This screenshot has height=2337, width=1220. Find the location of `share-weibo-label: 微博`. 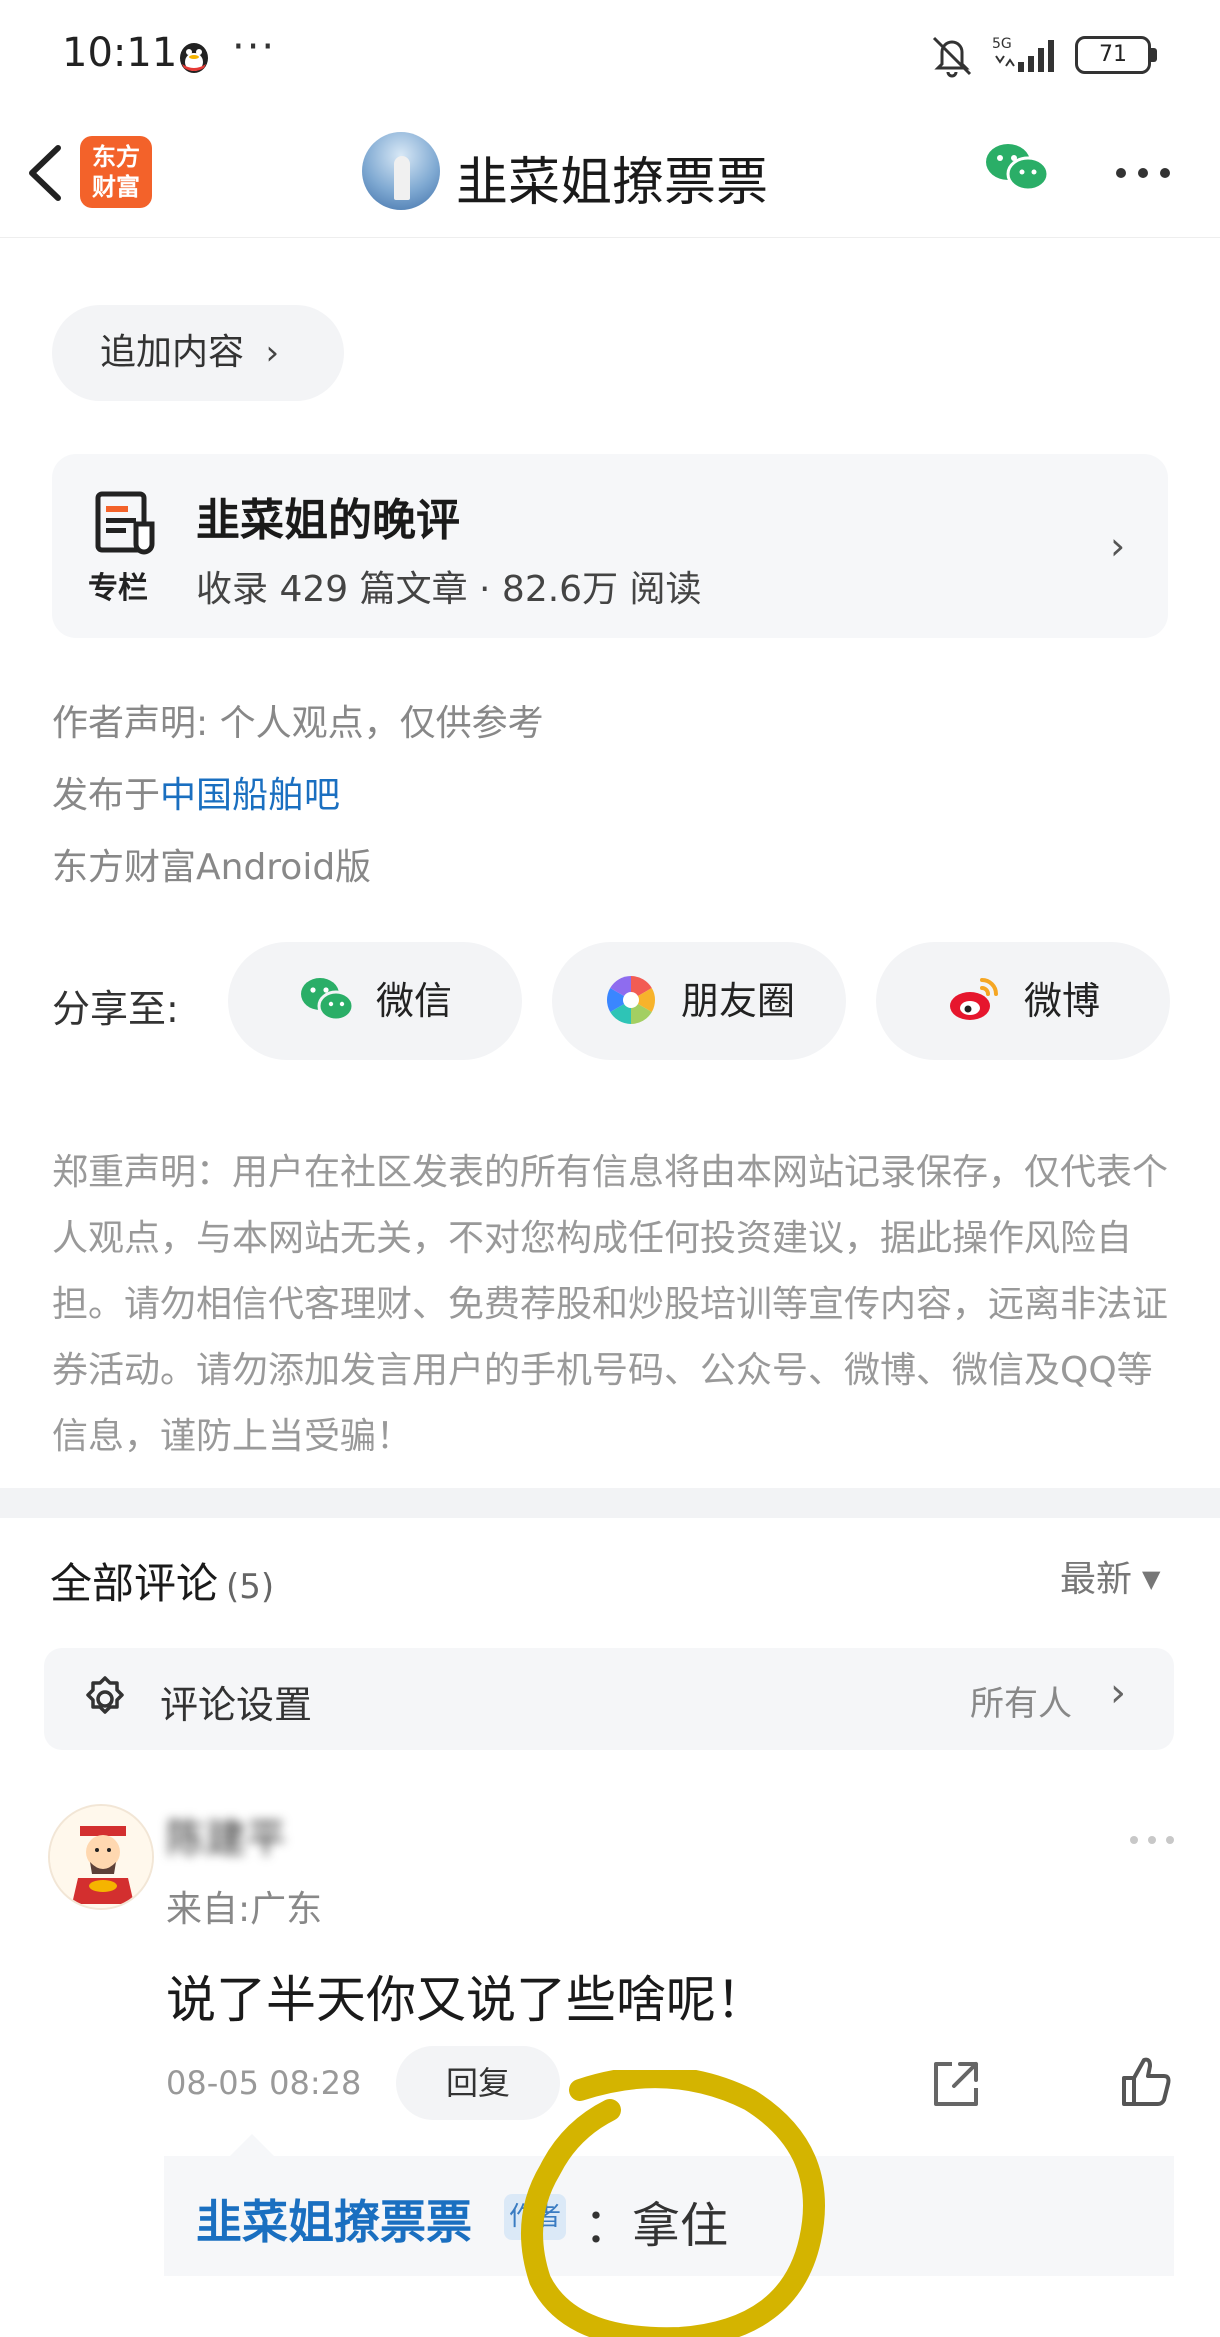

share-weibo-label: 微博 is located at coordinates (1061, 1001).